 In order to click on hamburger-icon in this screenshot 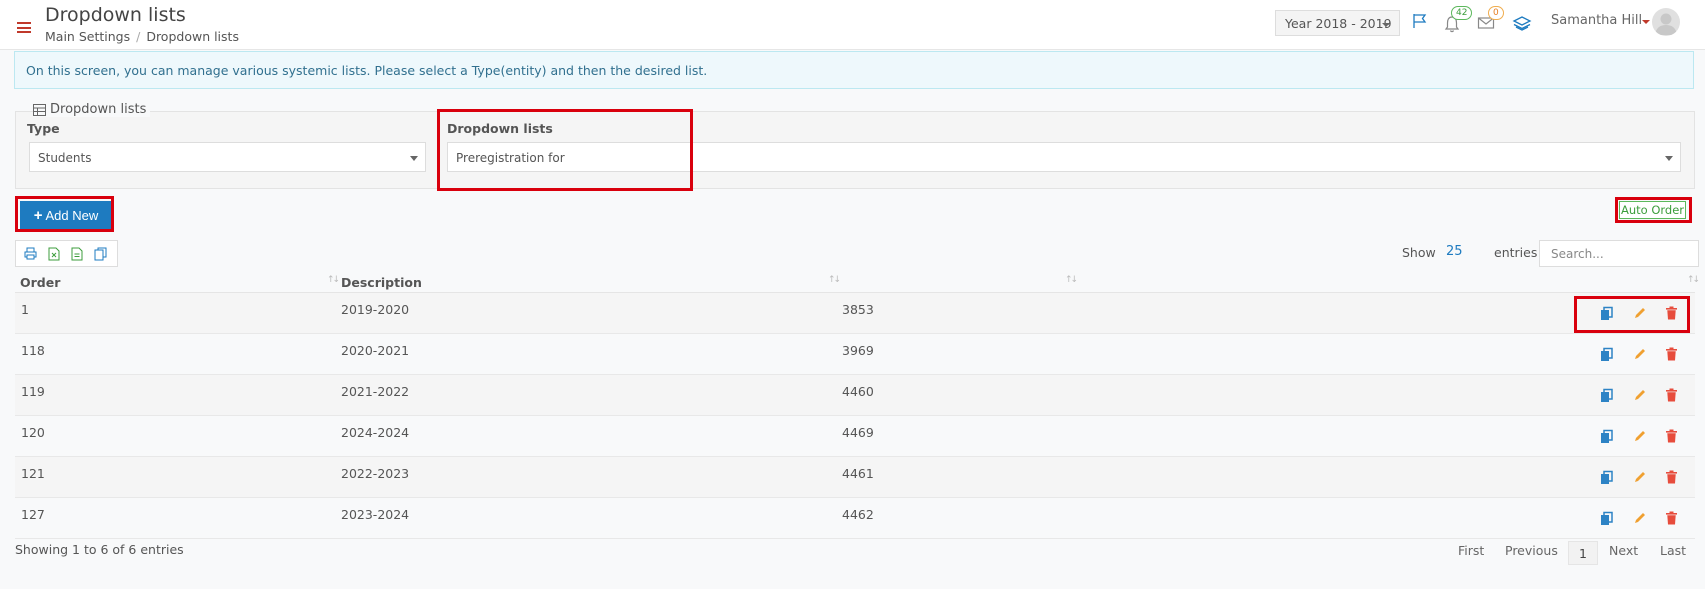, I will do `click(24, 27)`.